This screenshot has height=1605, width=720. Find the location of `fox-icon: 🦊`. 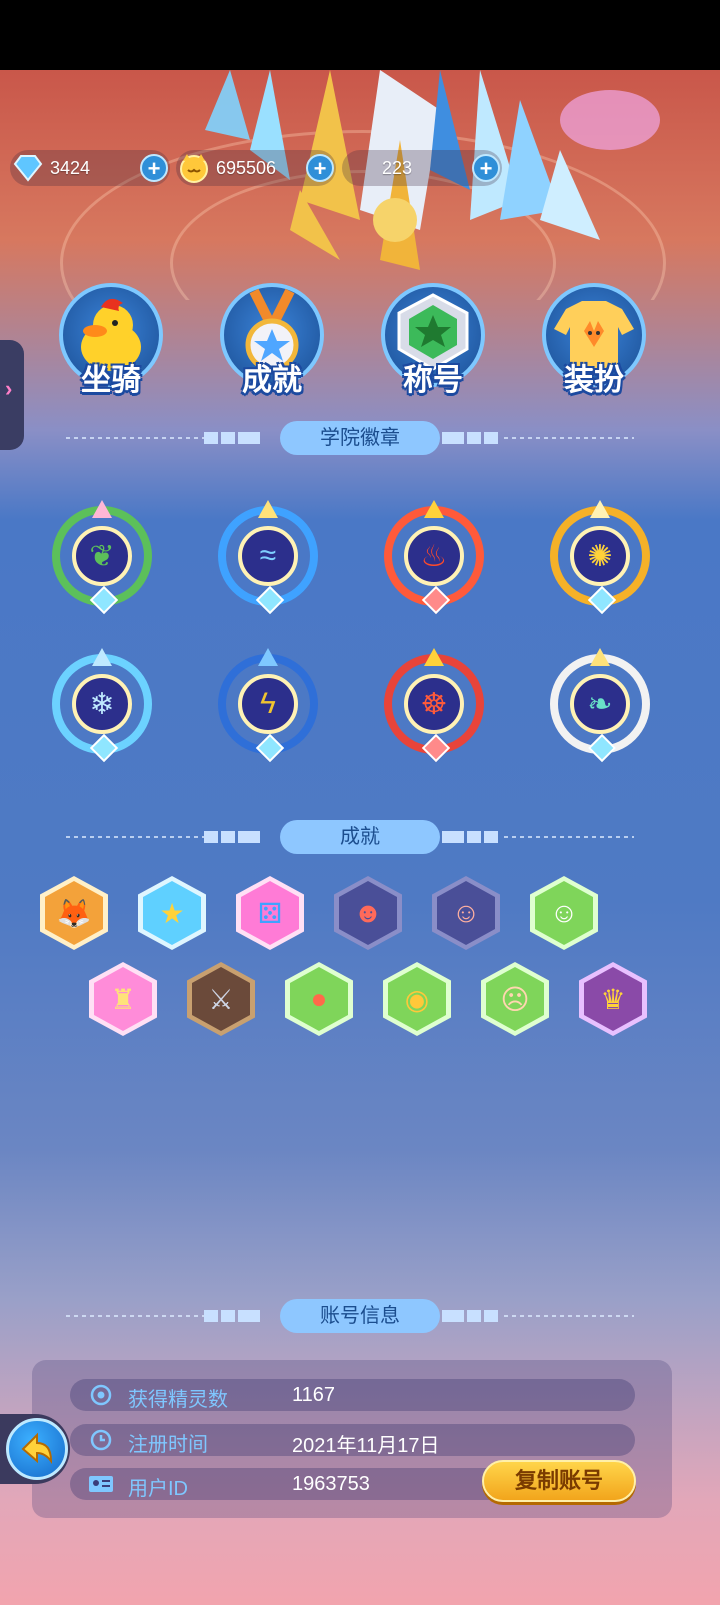

fox-icon: 🦊 is located at coordinates (74, 913).